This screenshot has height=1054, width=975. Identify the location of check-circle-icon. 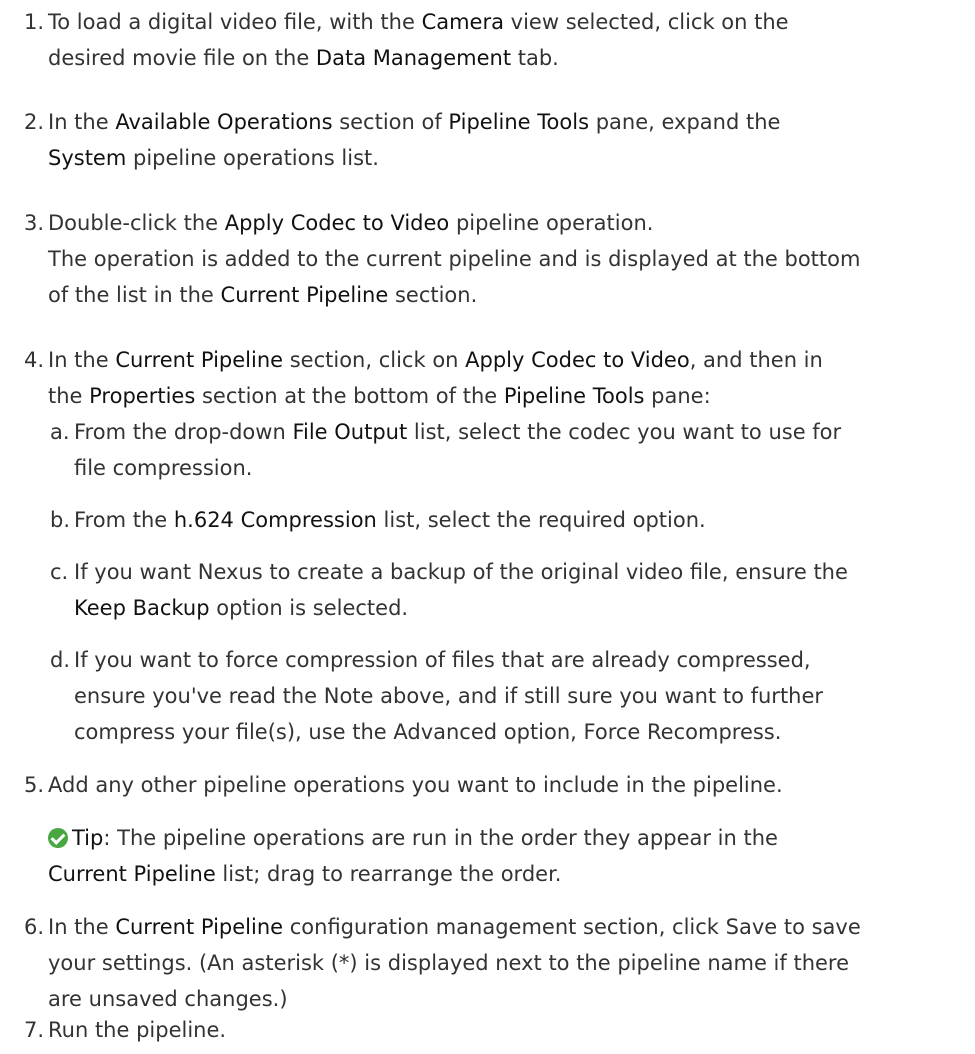
(58, 838).